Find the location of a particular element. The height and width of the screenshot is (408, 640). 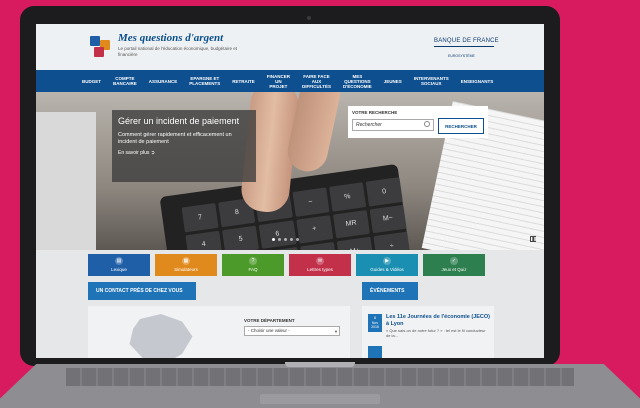

calc-key: 6 is located at coordinates (277, 234).